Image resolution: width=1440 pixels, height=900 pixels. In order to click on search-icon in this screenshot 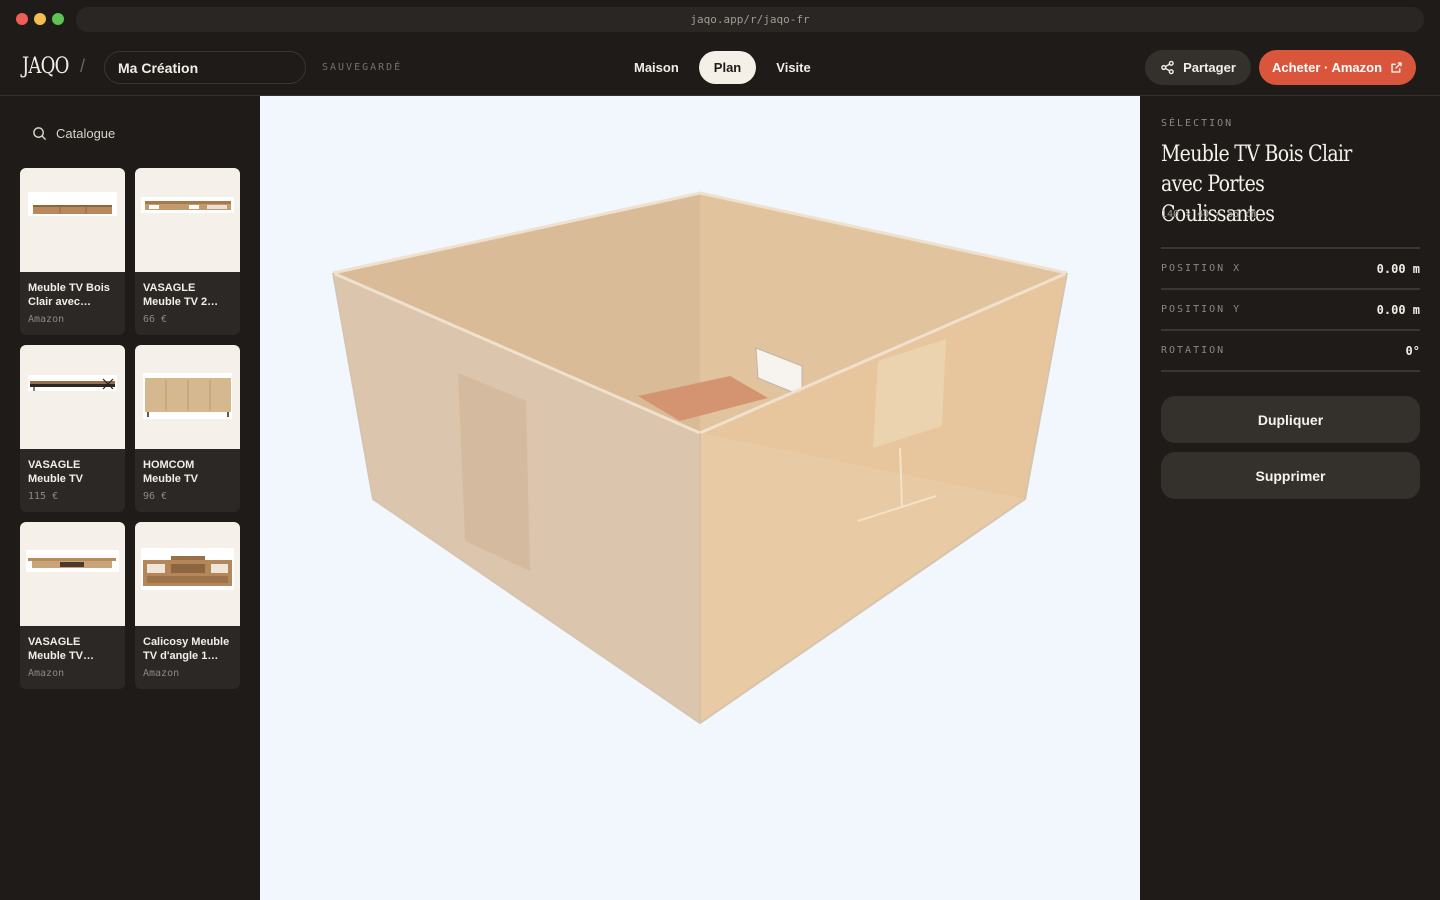, I will do `click(40, 134)`.